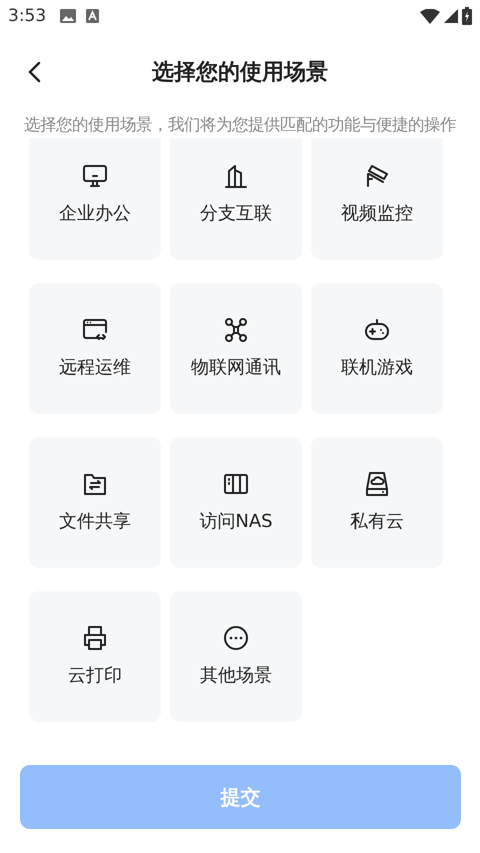 Image resolution: width=480 pixels, height=853 pixels. I want to click on scenario-card: 文件共享, so click(95, 502).